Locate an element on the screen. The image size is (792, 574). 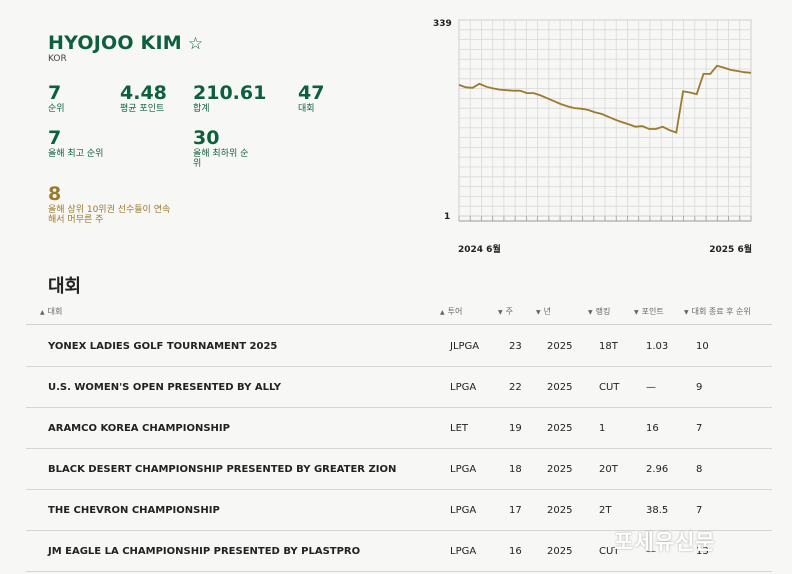
stat-avg-points-value: 4.48 is located at coordinates (143, 93).